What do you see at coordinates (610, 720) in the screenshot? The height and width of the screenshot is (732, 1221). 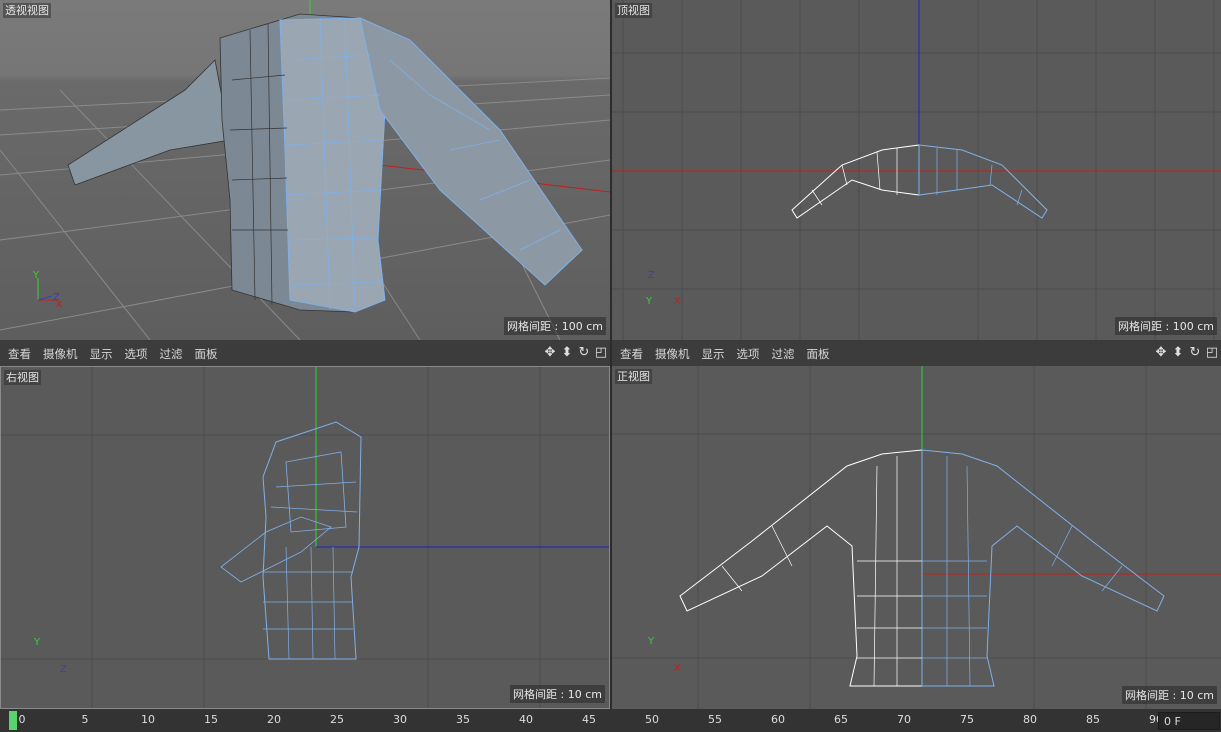 I see `timeline: 0 5 10 15 20 25 30 35 40 45 50 55 60 65 70 75 80 85 90 0 F` at bounding box center [610, 720].